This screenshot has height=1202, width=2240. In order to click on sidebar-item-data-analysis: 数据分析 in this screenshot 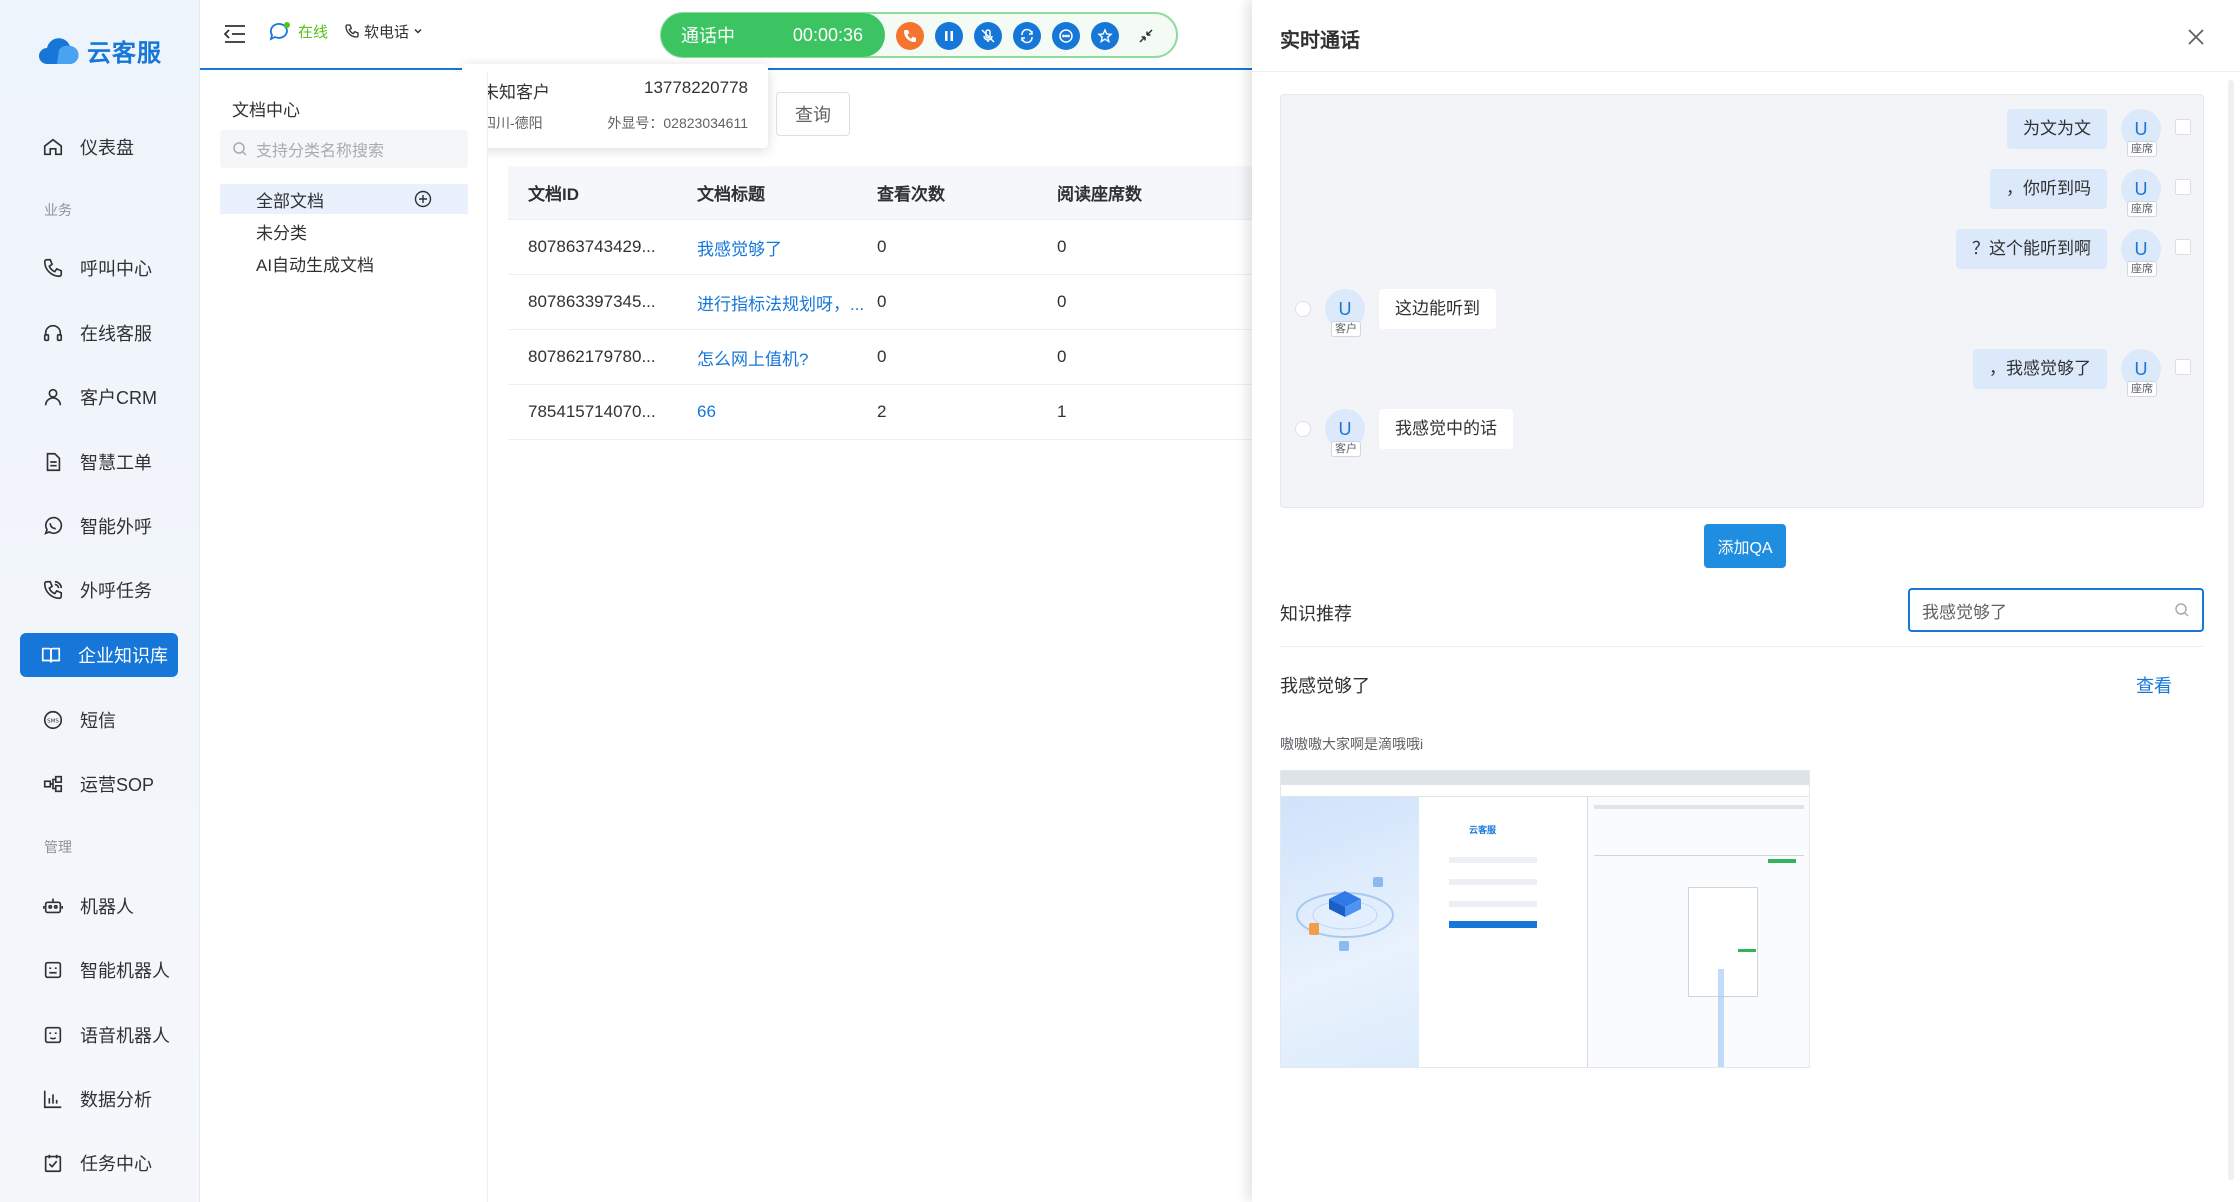, I will do `click(99, 1099)`.